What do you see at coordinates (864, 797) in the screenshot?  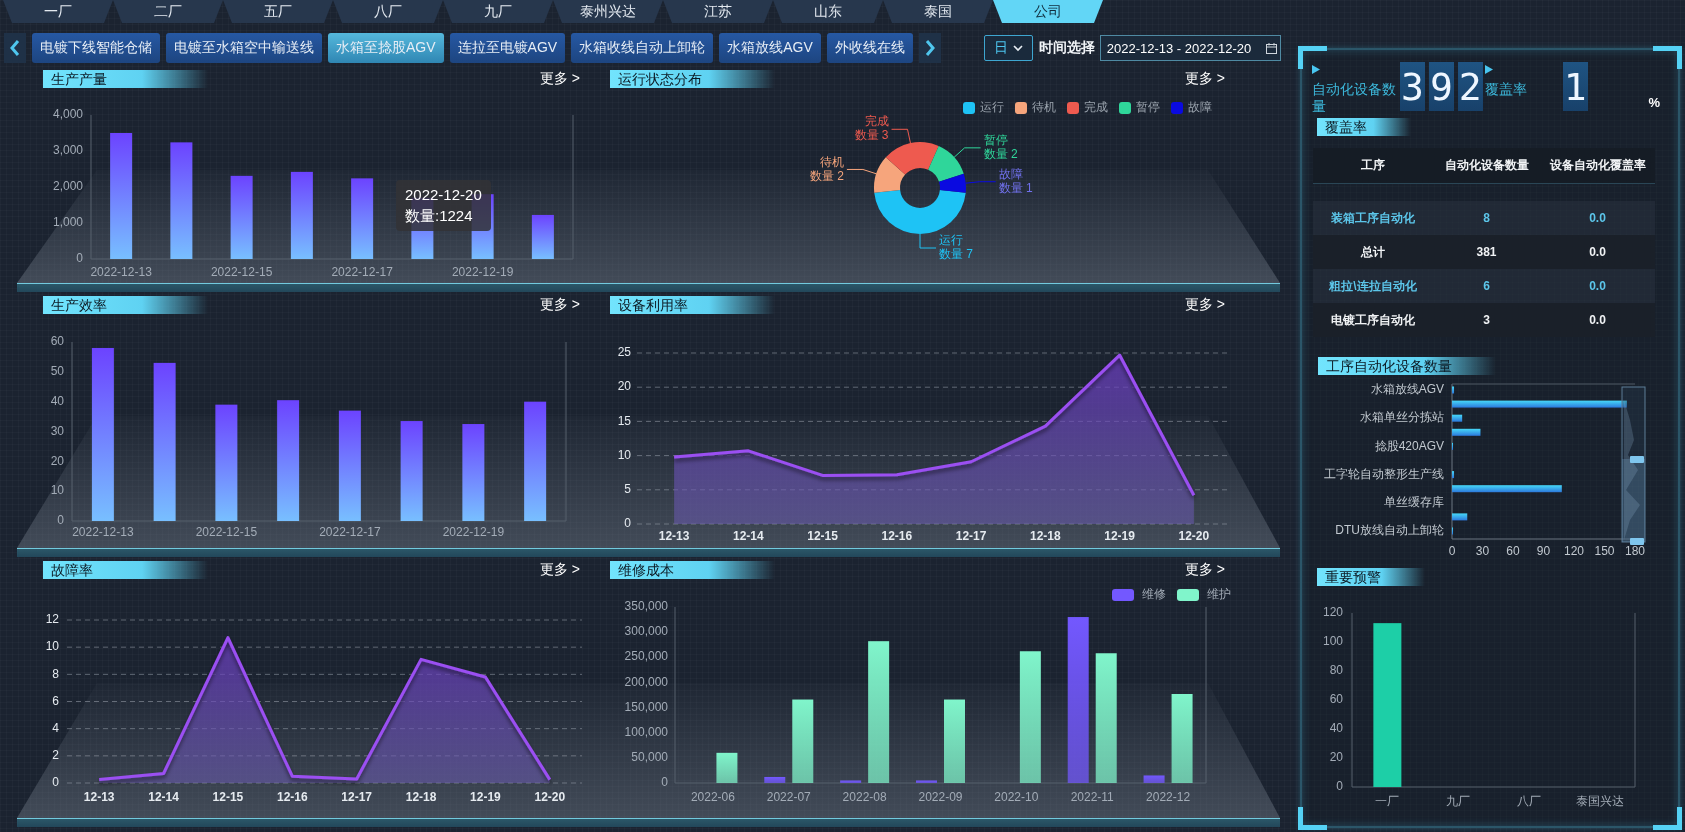 I see `axis-label: 2022-08` at bounding box center [864, 797].